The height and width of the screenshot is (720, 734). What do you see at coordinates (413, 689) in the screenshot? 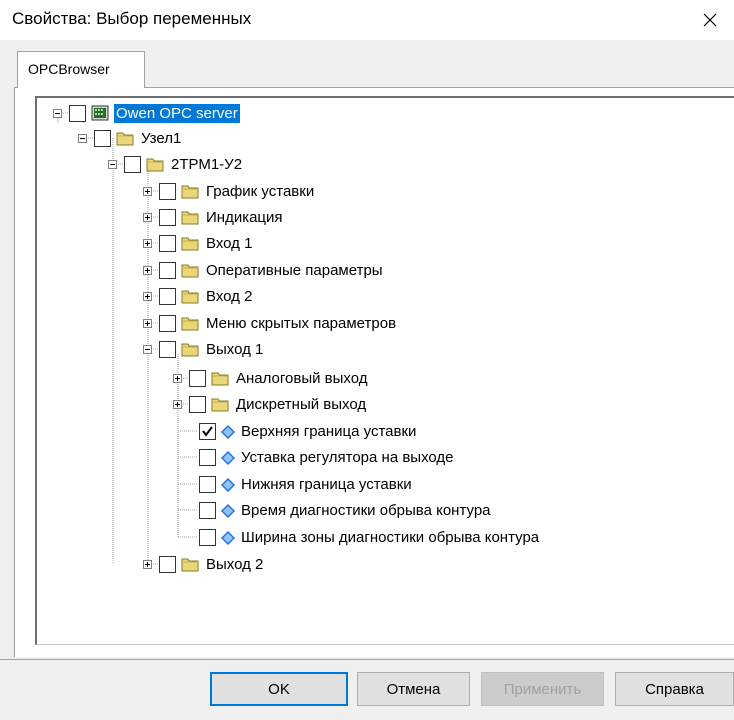
I see `cancel-button: Отмена` at bounding box center [413, 689].